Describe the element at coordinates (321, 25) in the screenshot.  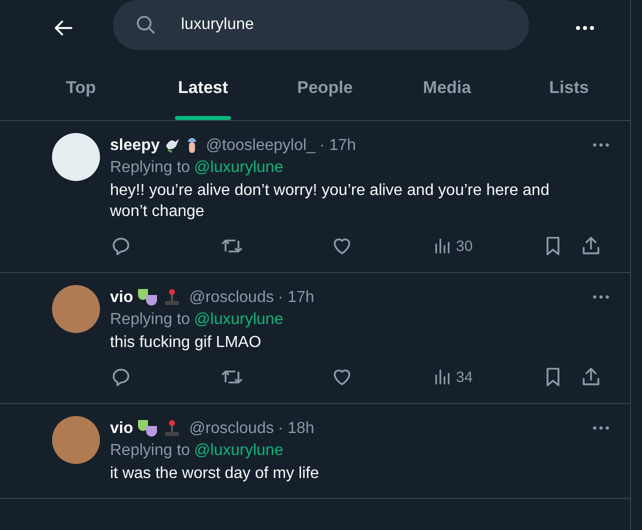
I see `search-field: luxurylune` at that location.